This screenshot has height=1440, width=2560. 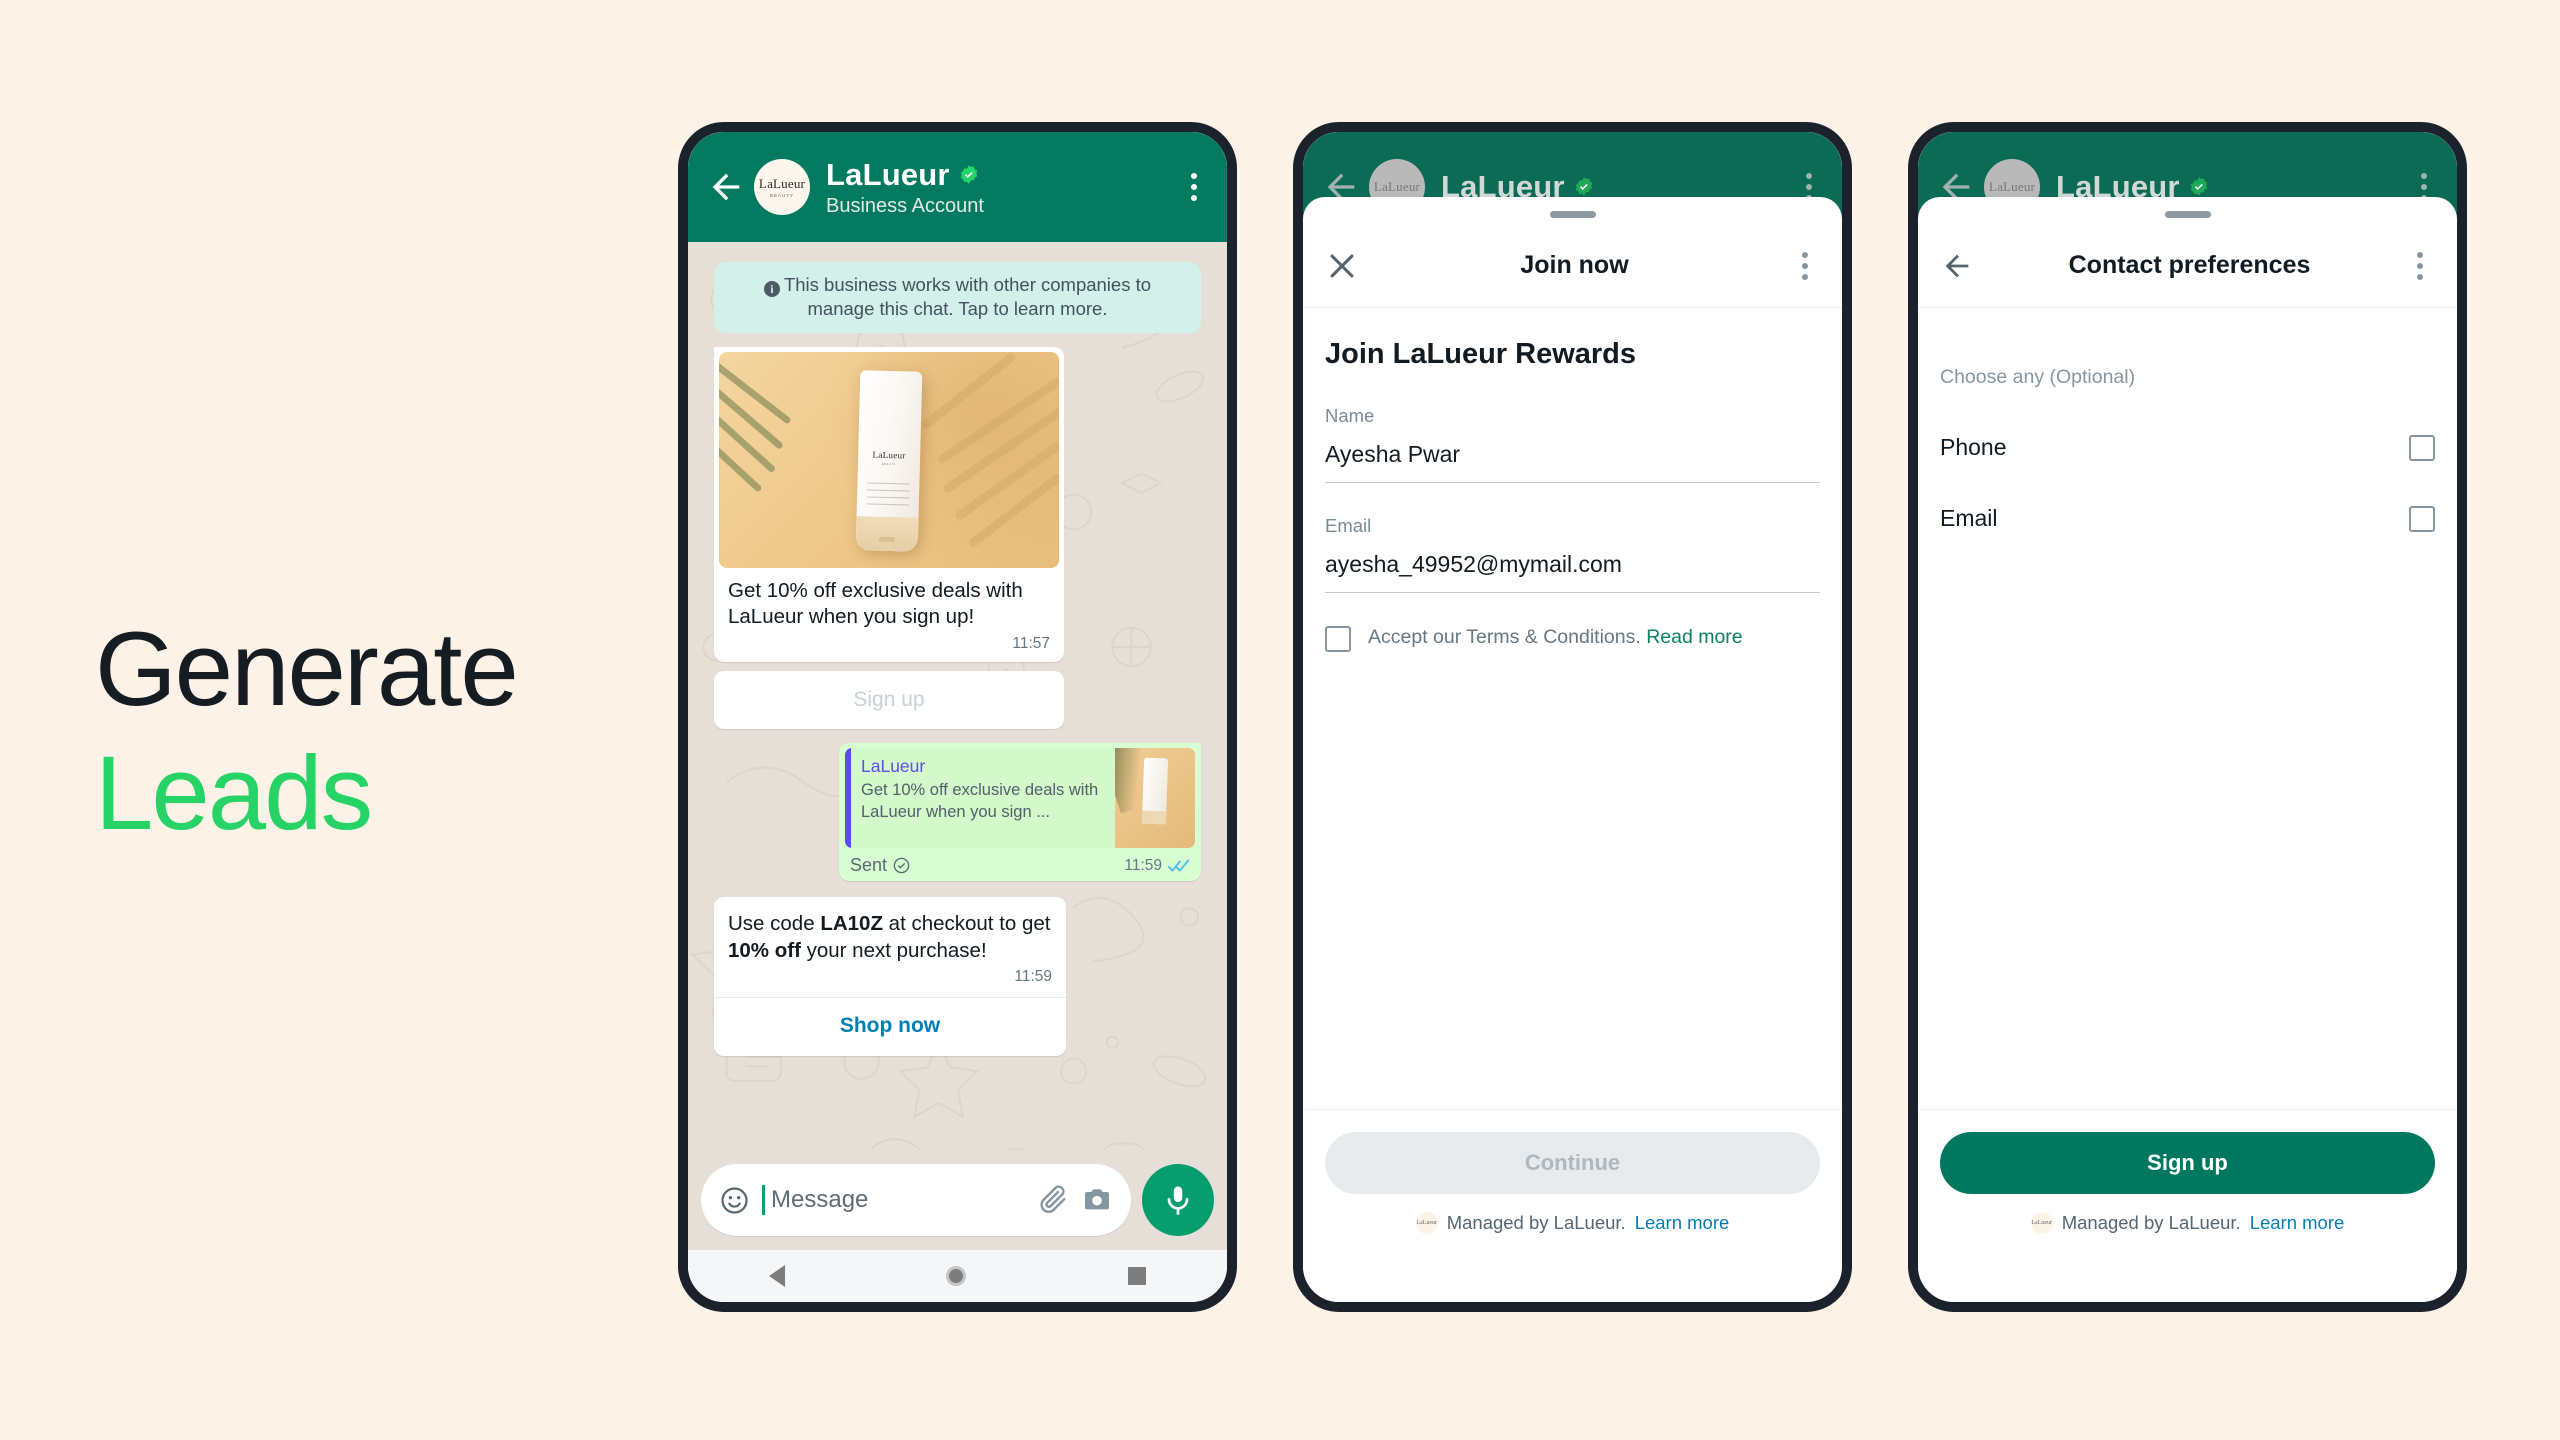 I want to click on email-field-value: ayesha_49952@mymail.com, so click(x=1572, y=572).